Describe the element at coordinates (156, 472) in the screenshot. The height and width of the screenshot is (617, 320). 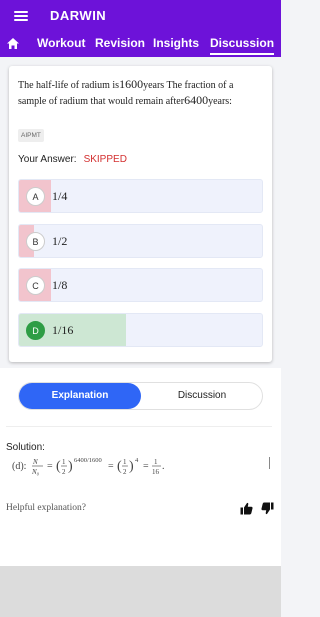
I see `svg-text: 16` at that location.